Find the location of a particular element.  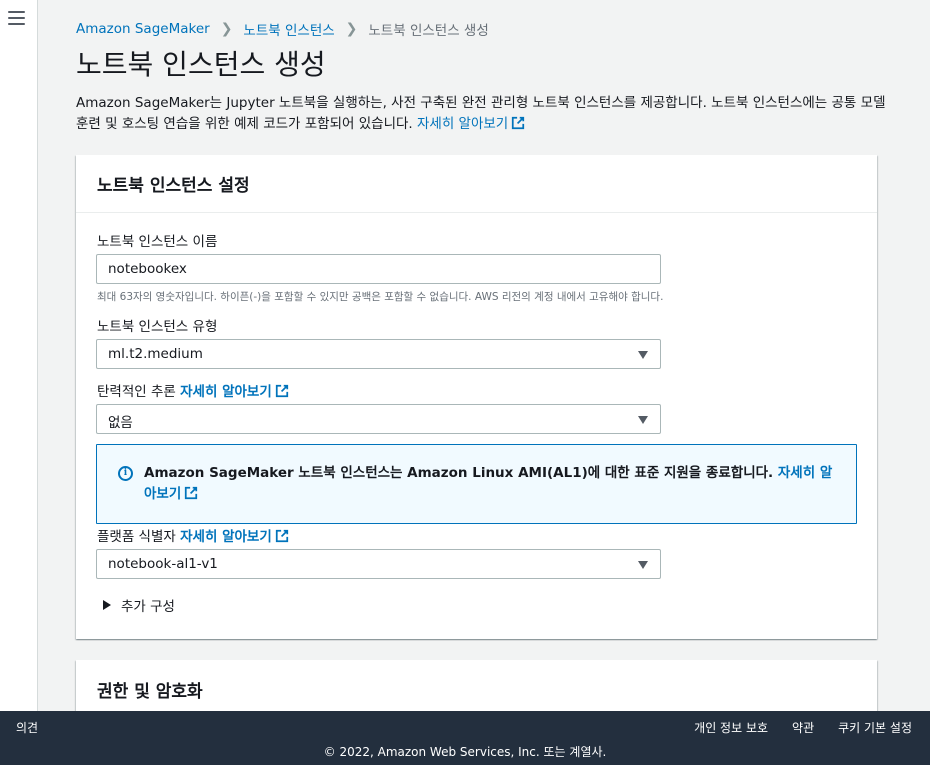

breadcrumb-notebook-instances: 노트북 인스턴스 is located at coordinates (288, 29).